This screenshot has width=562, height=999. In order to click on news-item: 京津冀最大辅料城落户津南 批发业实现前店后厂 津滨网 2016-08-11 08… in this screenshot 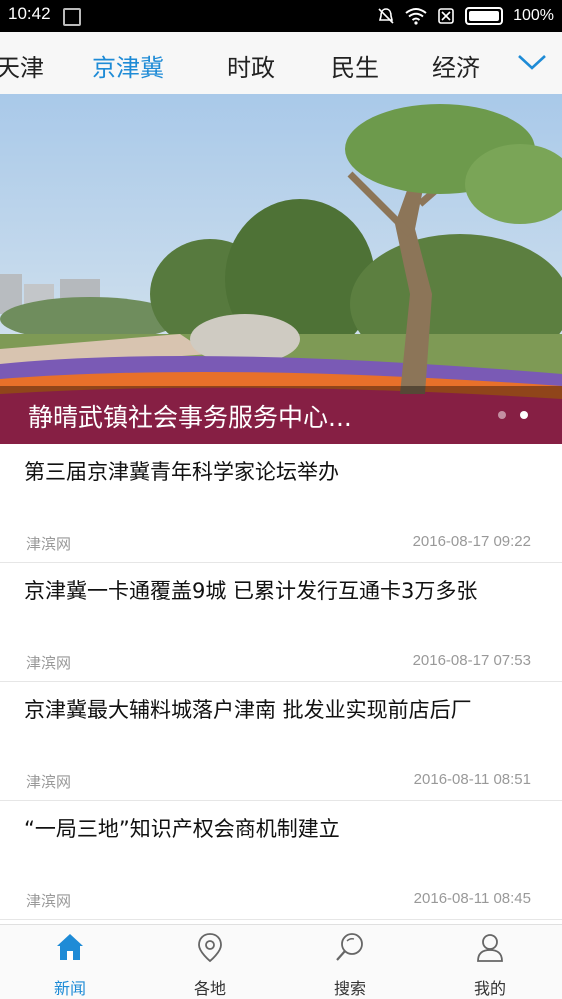, I will do `click(281, 741)`.